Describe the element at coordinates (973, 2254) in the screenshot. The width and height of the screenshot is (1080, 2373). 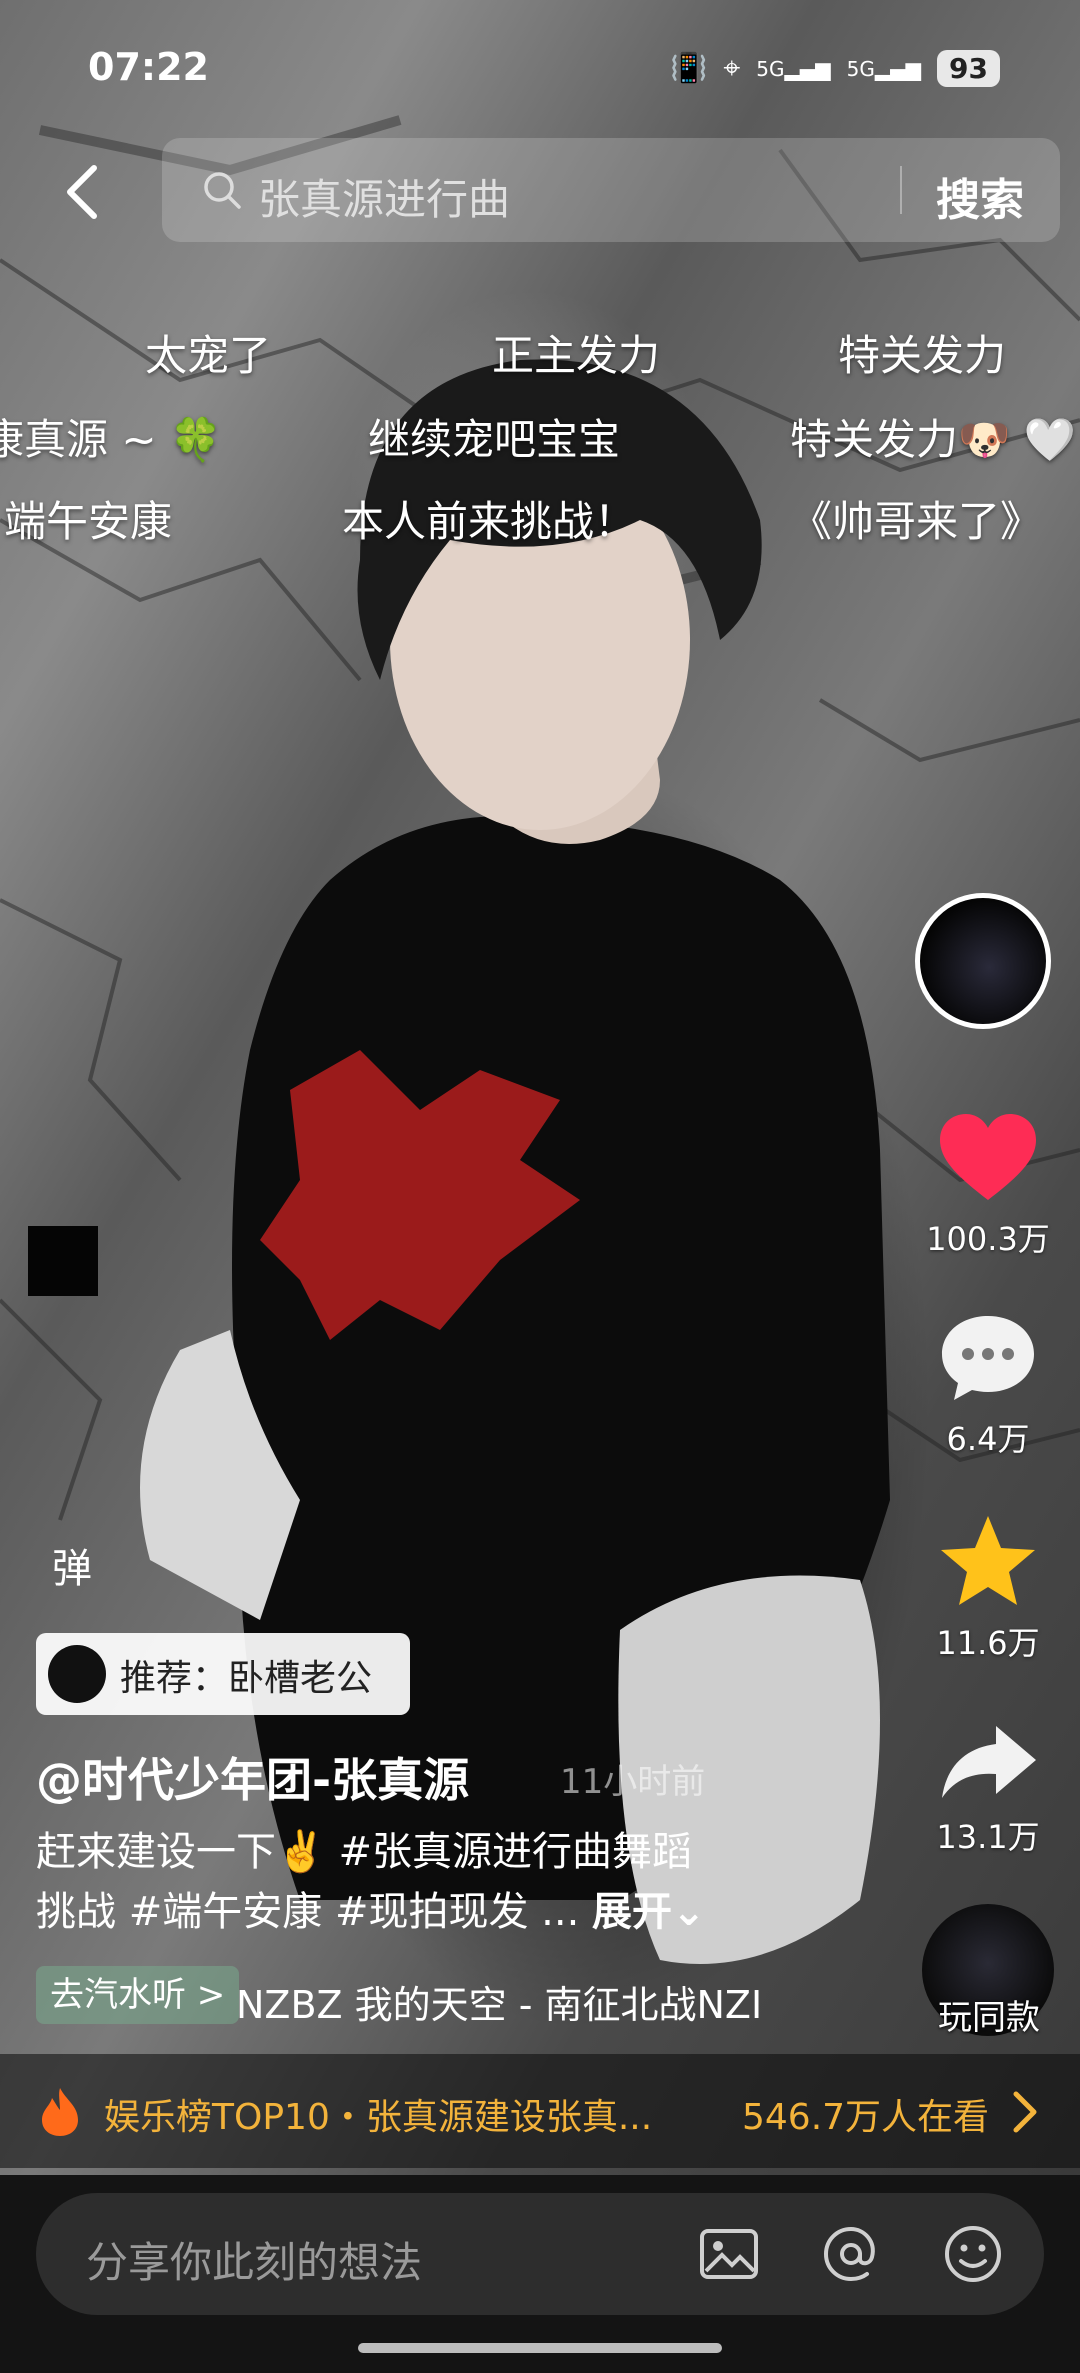
I see `emoji-icon` at that location.